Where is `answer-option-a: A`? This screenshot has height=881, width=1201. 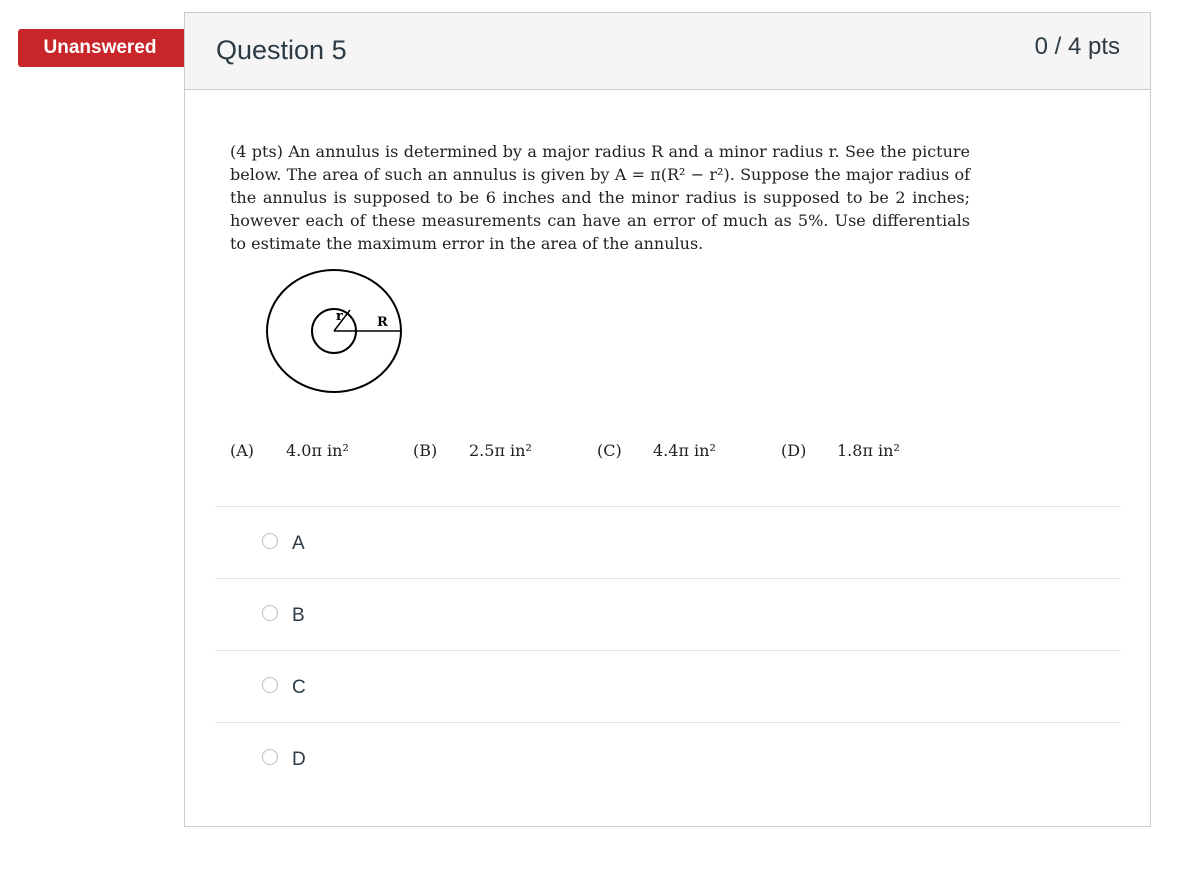
answer-option-a: A is located at coordinates (668, 542).